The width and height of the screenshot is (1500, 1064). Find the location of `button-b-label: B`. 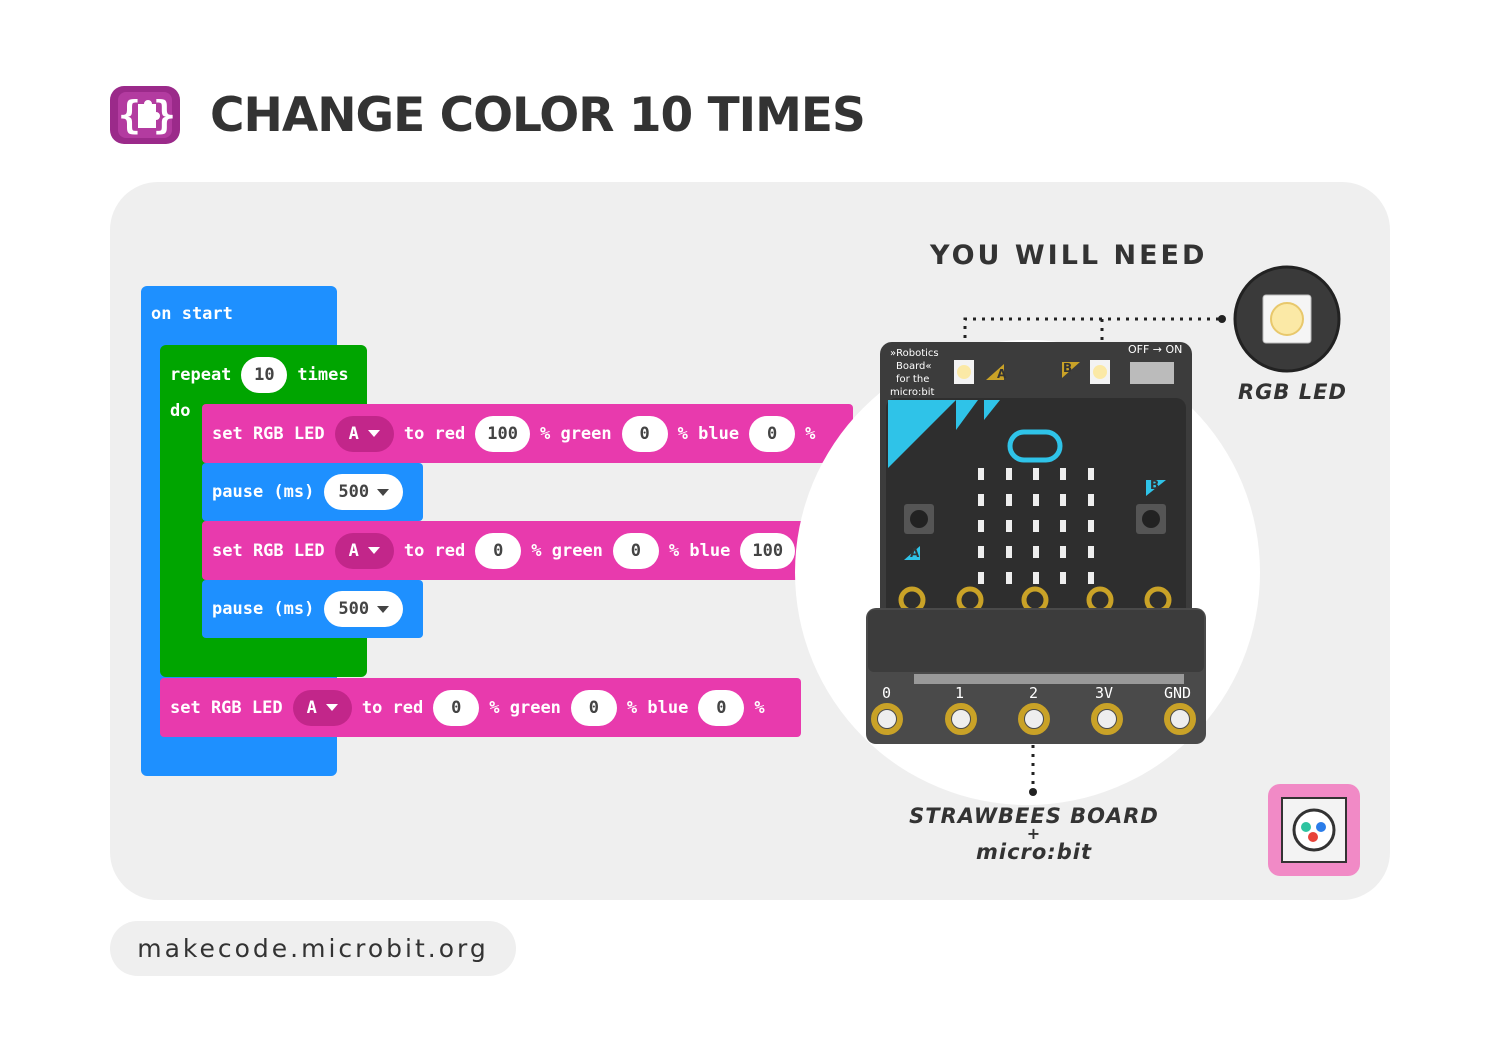

button-b-label: B is located at coordinates (1155, 485).